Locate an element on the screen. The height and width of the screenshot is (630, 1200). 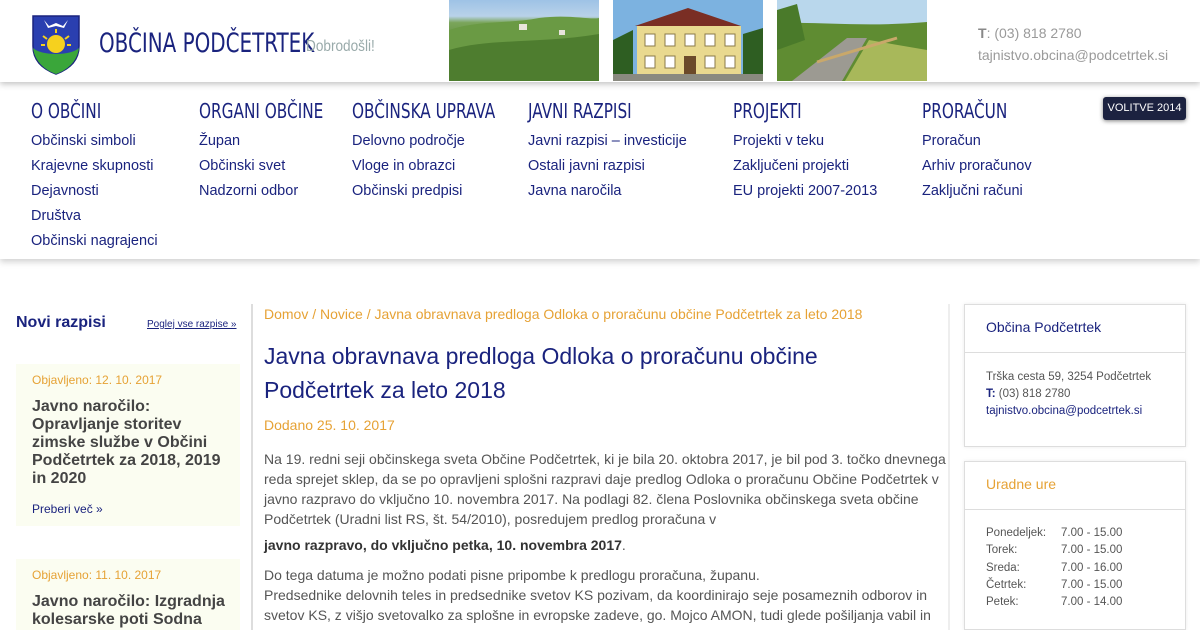
nav-heading: ORGANI OBČINE is located at coordinates (261, 114).